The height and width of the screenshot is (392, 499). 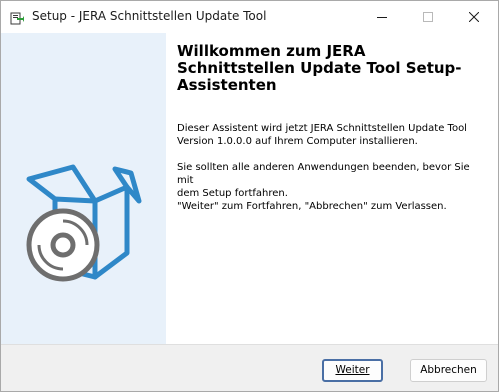 What do you see at coordinates (249, 344) in the screenshot?
I see `footer-divider` at bounding box center [249, 344].